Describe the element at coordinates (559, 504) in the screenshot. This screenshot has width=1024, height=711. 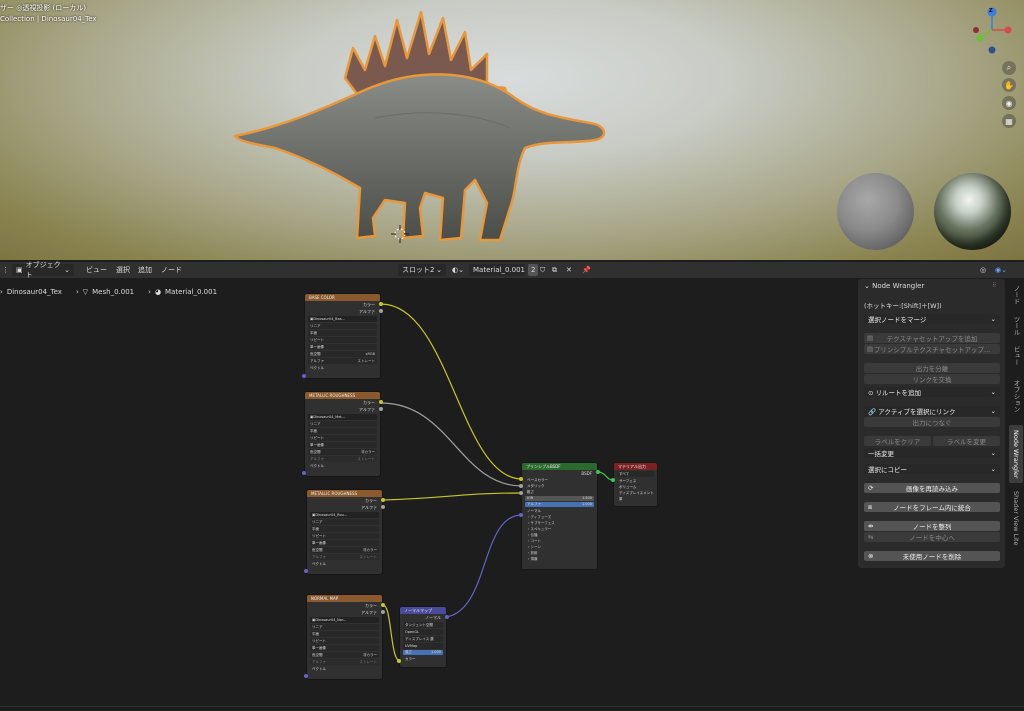
I see `alpha-slider: アルファ 1.000` at that location.